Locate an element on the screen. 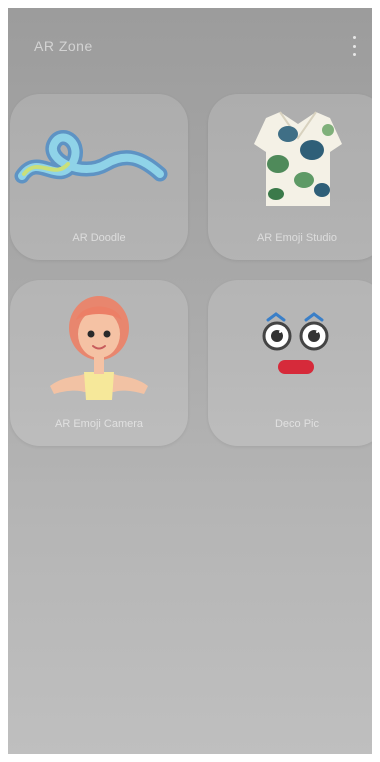  ar-doodle-card: AR Doodle is located at coordinates (99, 177).